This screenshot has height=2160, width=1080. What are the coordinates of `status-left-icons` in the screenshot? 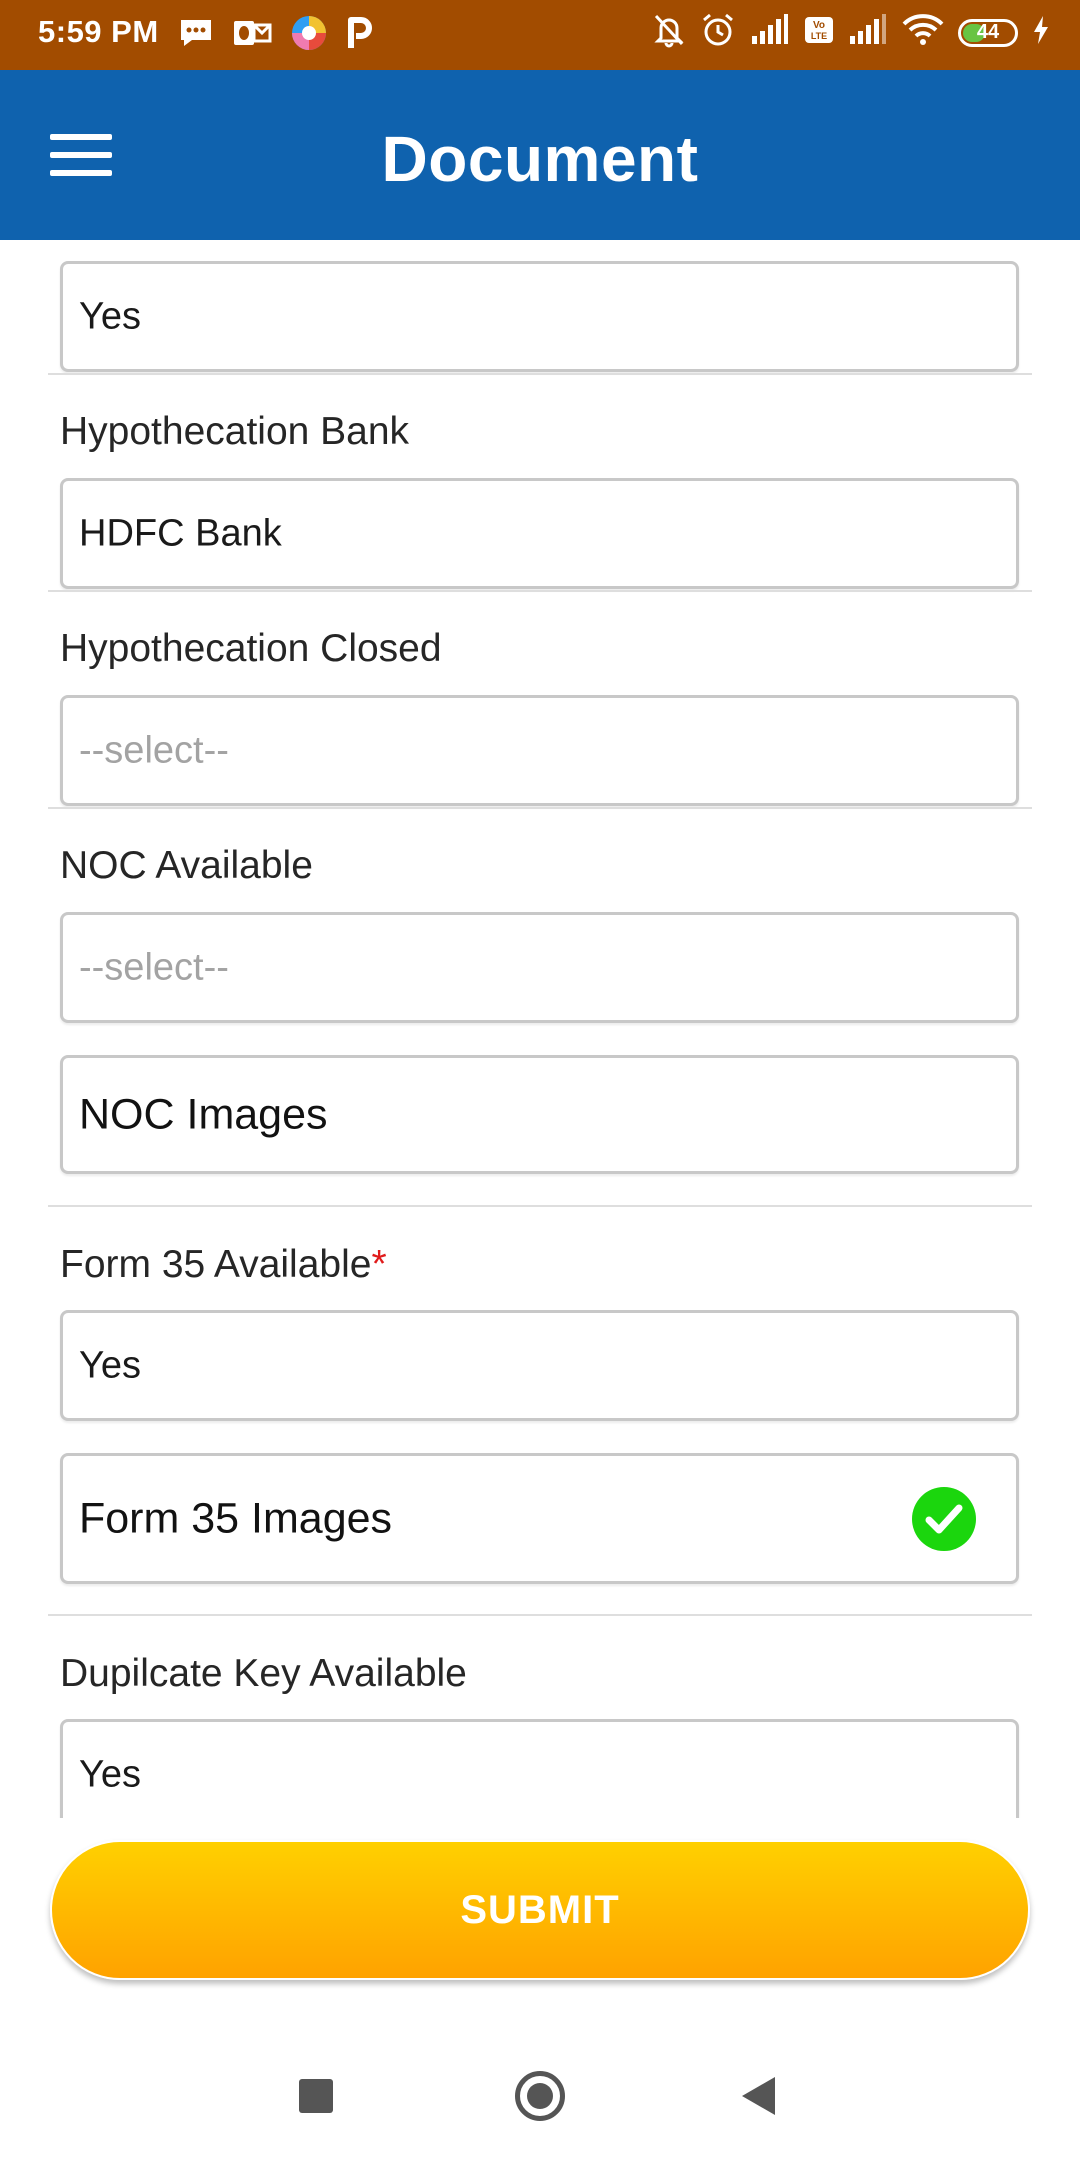 It's located at (276, 35).